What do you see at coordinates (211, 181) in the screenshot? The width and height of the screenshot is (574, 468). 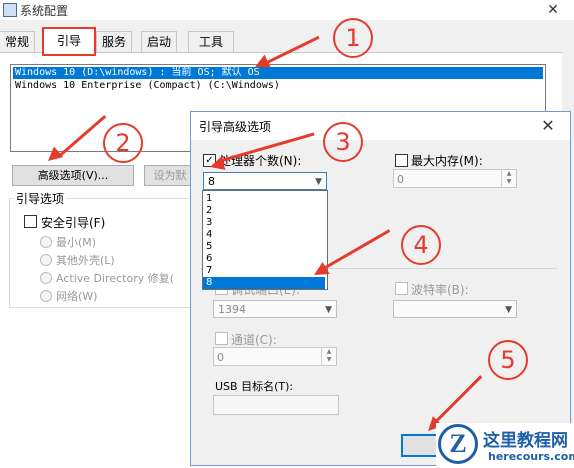 I see `num-processors-value: 8` at bounding box center [211, 181].